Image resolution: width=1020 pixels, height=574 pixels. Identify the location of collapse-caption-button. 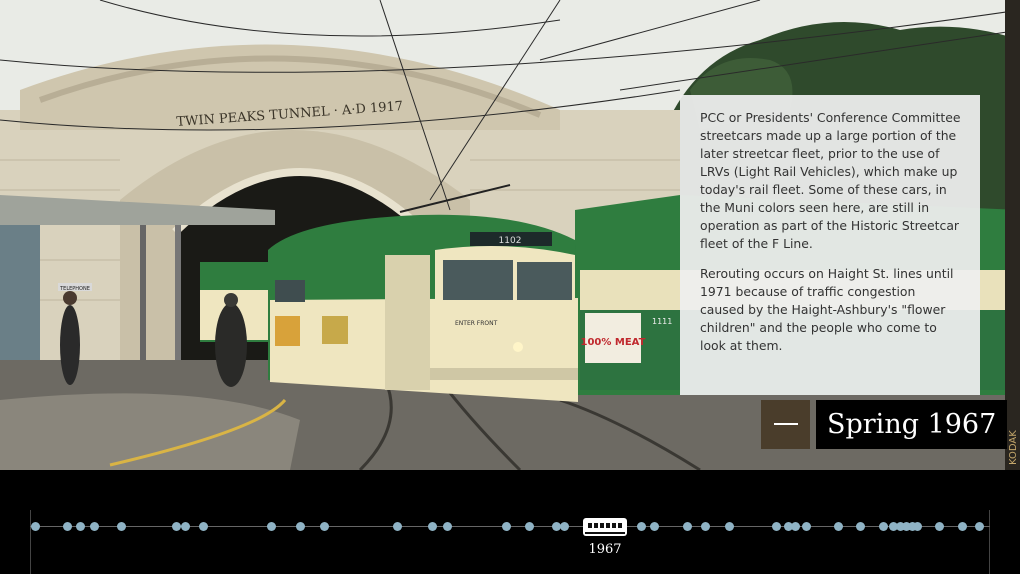
(785, 424).